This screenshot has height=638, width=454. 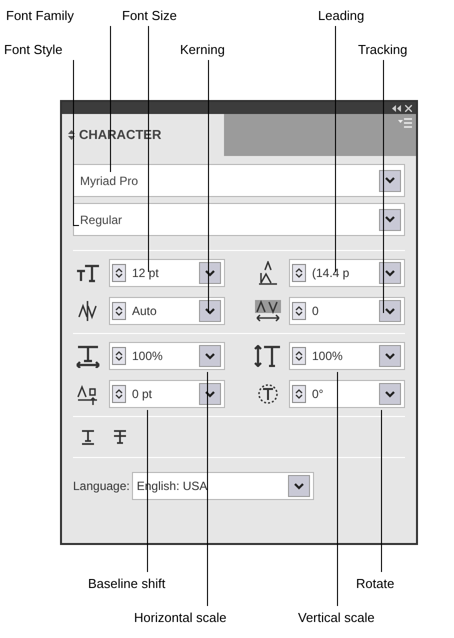 What do you see at coordinates (127, 584) in the screenshot?
I see `callout-label: Baseline shift` at bounding box center [127, 584].